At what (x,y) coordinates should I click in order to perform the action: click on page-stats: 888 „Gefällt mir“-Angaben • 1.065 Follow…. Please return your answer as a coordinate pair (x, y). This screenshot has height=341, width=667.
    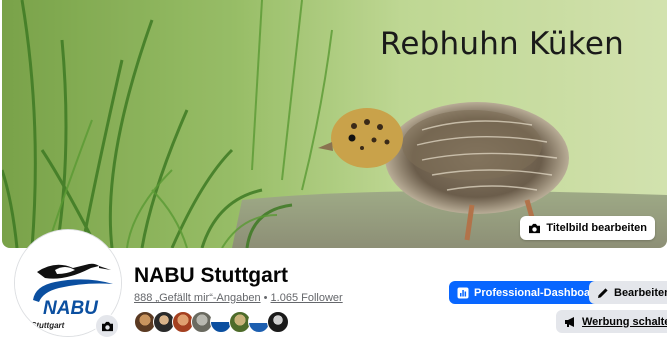
    Looking at the image, I should click on (238, 298).